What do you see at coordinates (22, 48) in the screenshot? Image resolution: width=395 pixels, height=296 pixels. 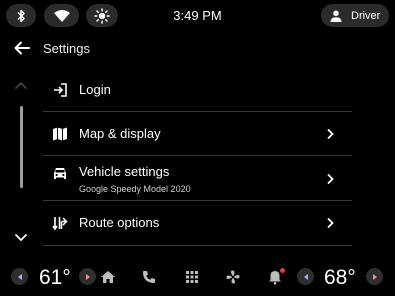 I see `back-arrow-icon` at bounding box center [22, 48].